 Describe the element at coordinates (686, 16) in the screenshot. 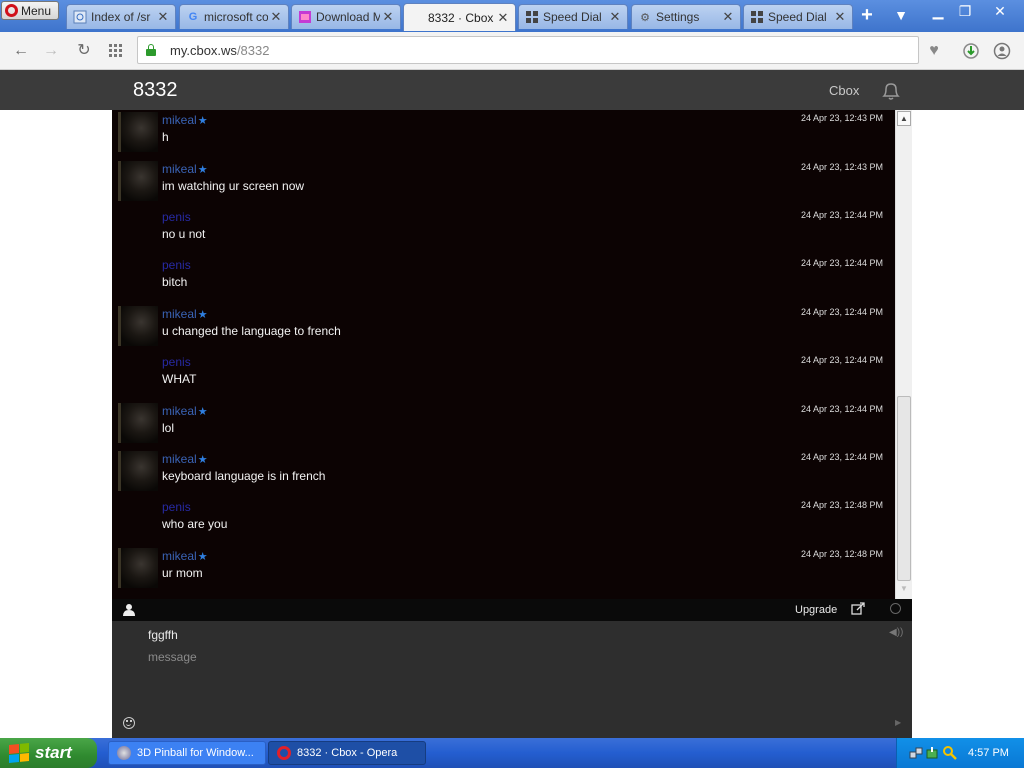

I see `tab-settings: ⚙ Settings ✕` at that location.